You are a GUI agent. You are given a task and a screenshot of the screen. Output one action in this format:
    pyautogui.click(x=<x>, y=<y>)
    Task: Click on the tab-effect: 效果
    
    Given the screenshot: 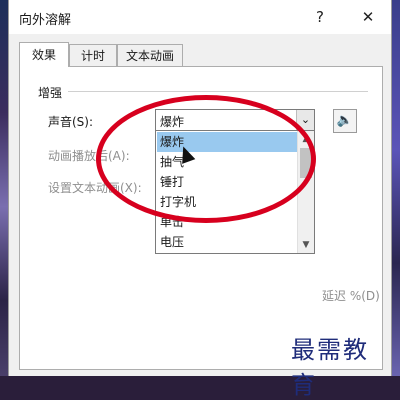 What is the action you would take?
    pyautogui.click(x=44, y=54)
    